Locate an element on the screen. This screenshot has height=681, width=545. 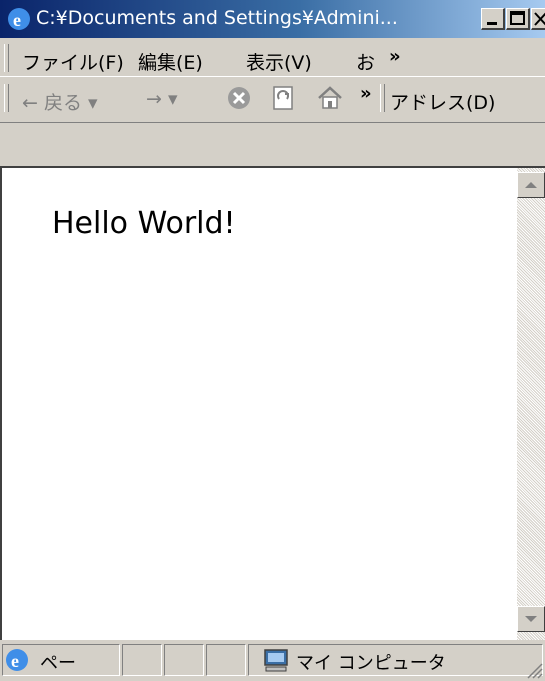
scroll-up-button is located at coordinates (531, 185).